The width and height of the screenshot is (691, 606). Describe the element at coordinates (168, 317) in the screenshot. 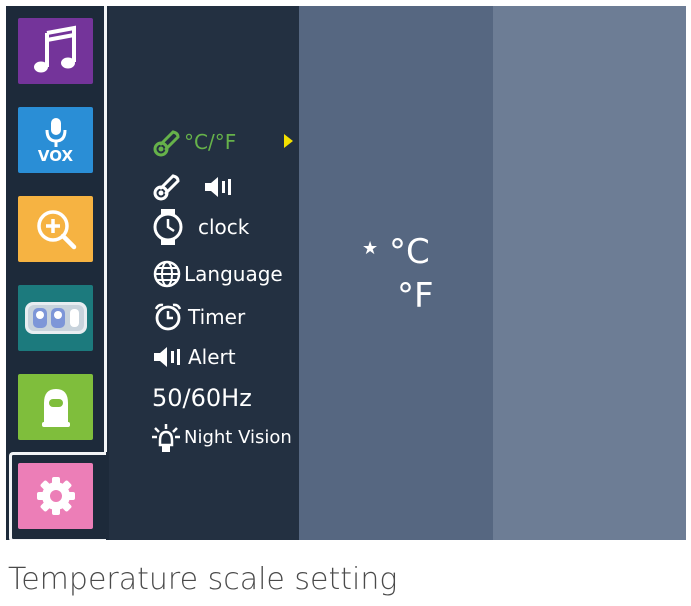

I see `alarm-clock-icon` at that location.